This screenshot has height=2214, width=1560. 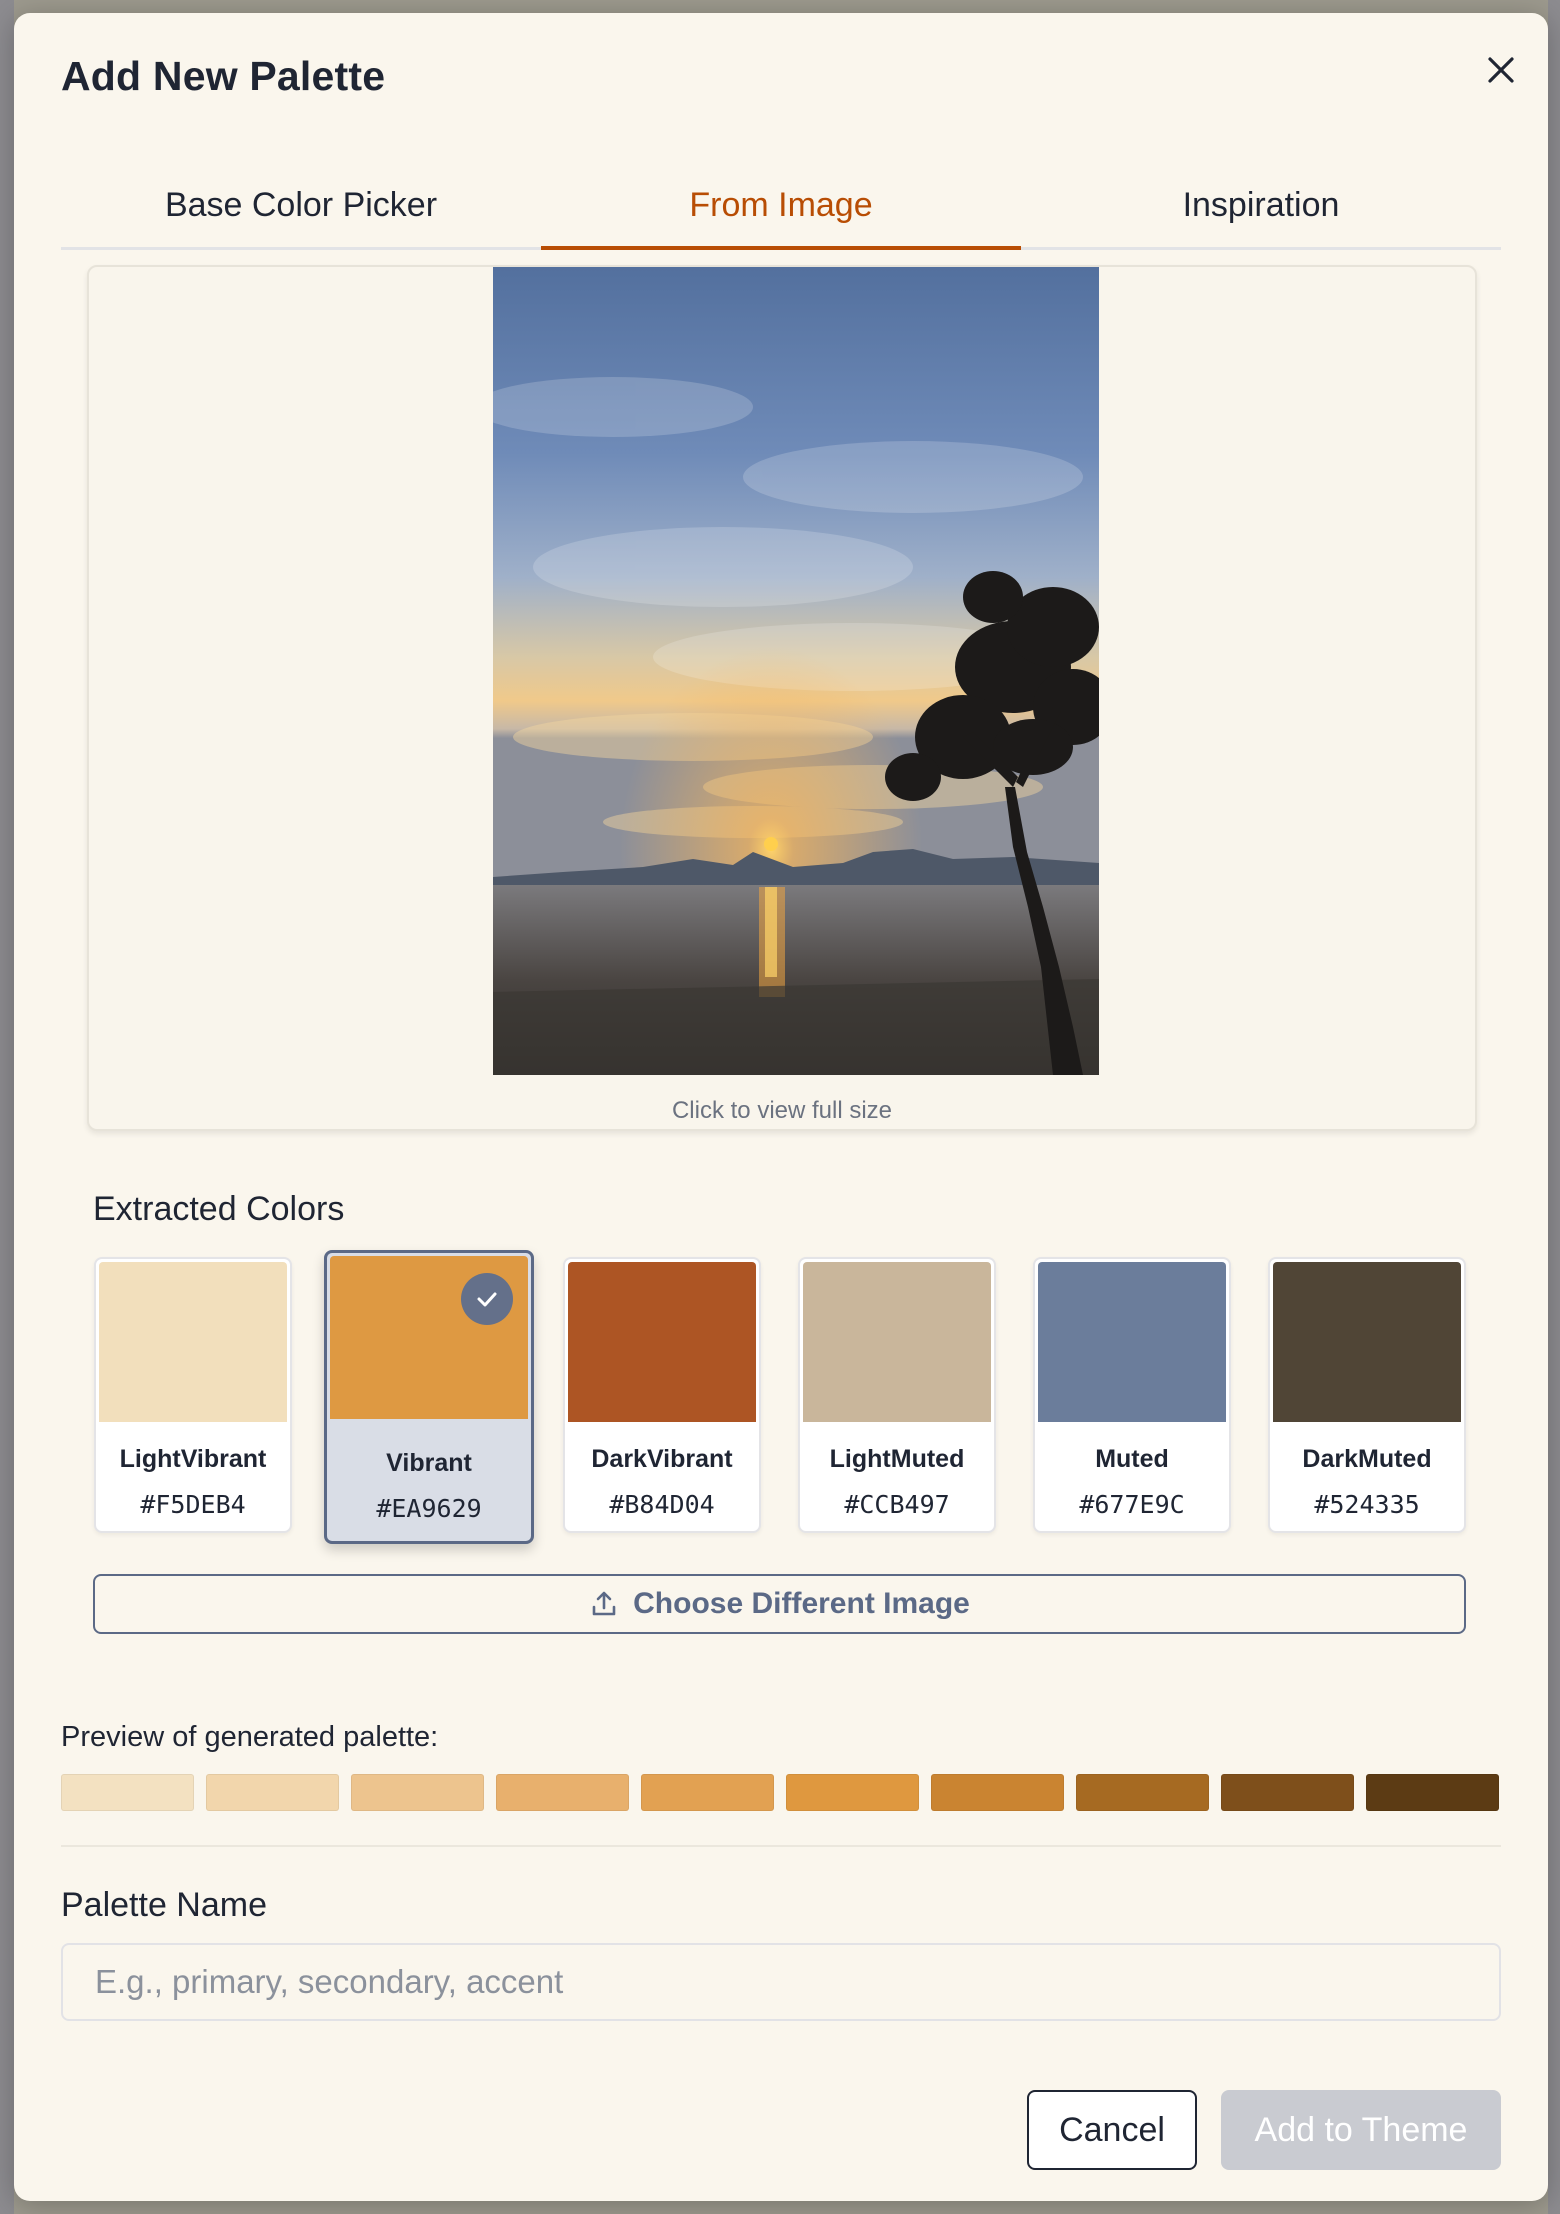 What do you see at coordinates (223, 76) in the screenshot?
I see `dialog-title: Add New Palette` at bounding box center [223, 76].